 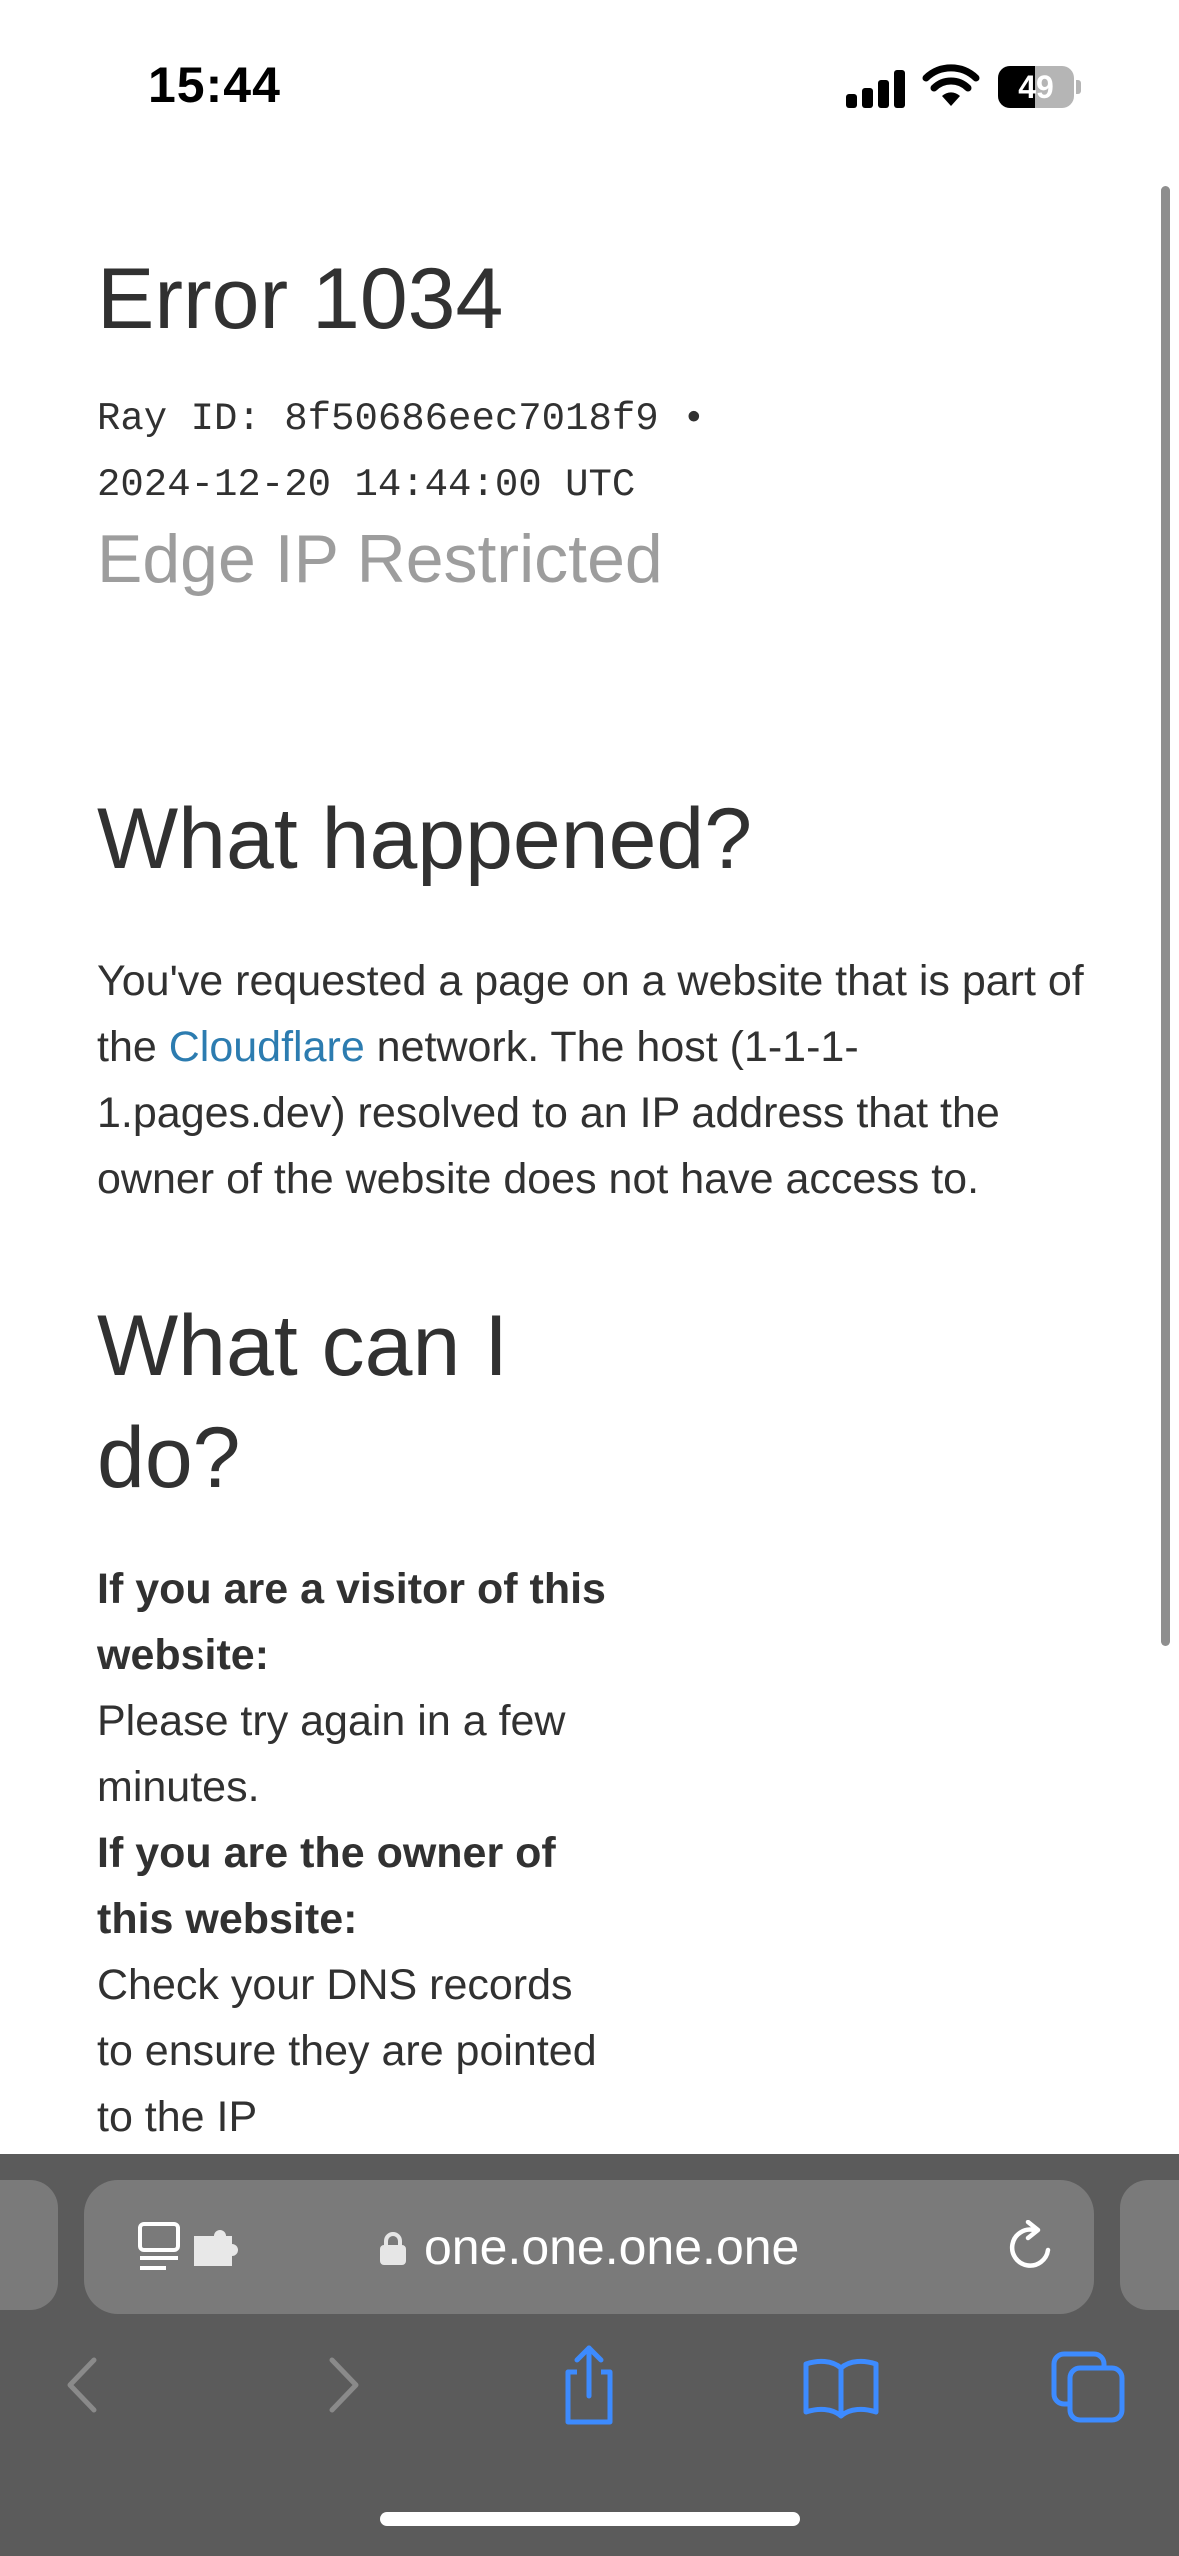 What do you see at coordinates (300, 299) in the screenshot?
I see `error-title: Error 1034` at bounding box center [300, 299].